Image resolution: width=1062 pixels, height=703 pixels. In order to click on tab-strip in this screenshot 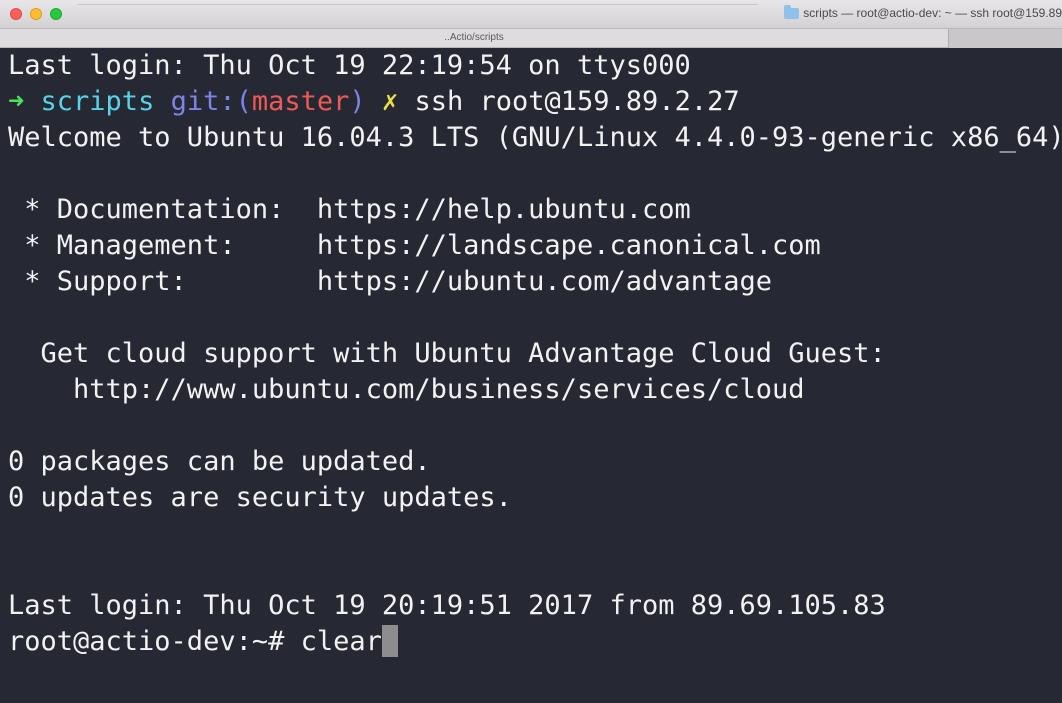, I will do `click(418, 2)`.